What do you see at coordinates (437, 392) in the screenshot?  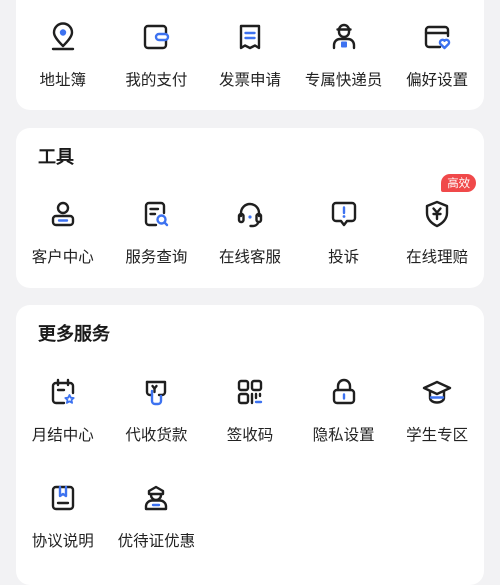 I see `graduation-cap-icon` at bounding box center [437, 392].